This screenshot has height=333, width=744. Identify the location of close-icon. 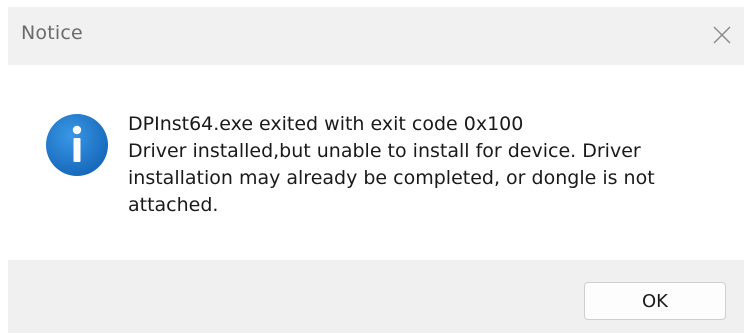
(722, 35).